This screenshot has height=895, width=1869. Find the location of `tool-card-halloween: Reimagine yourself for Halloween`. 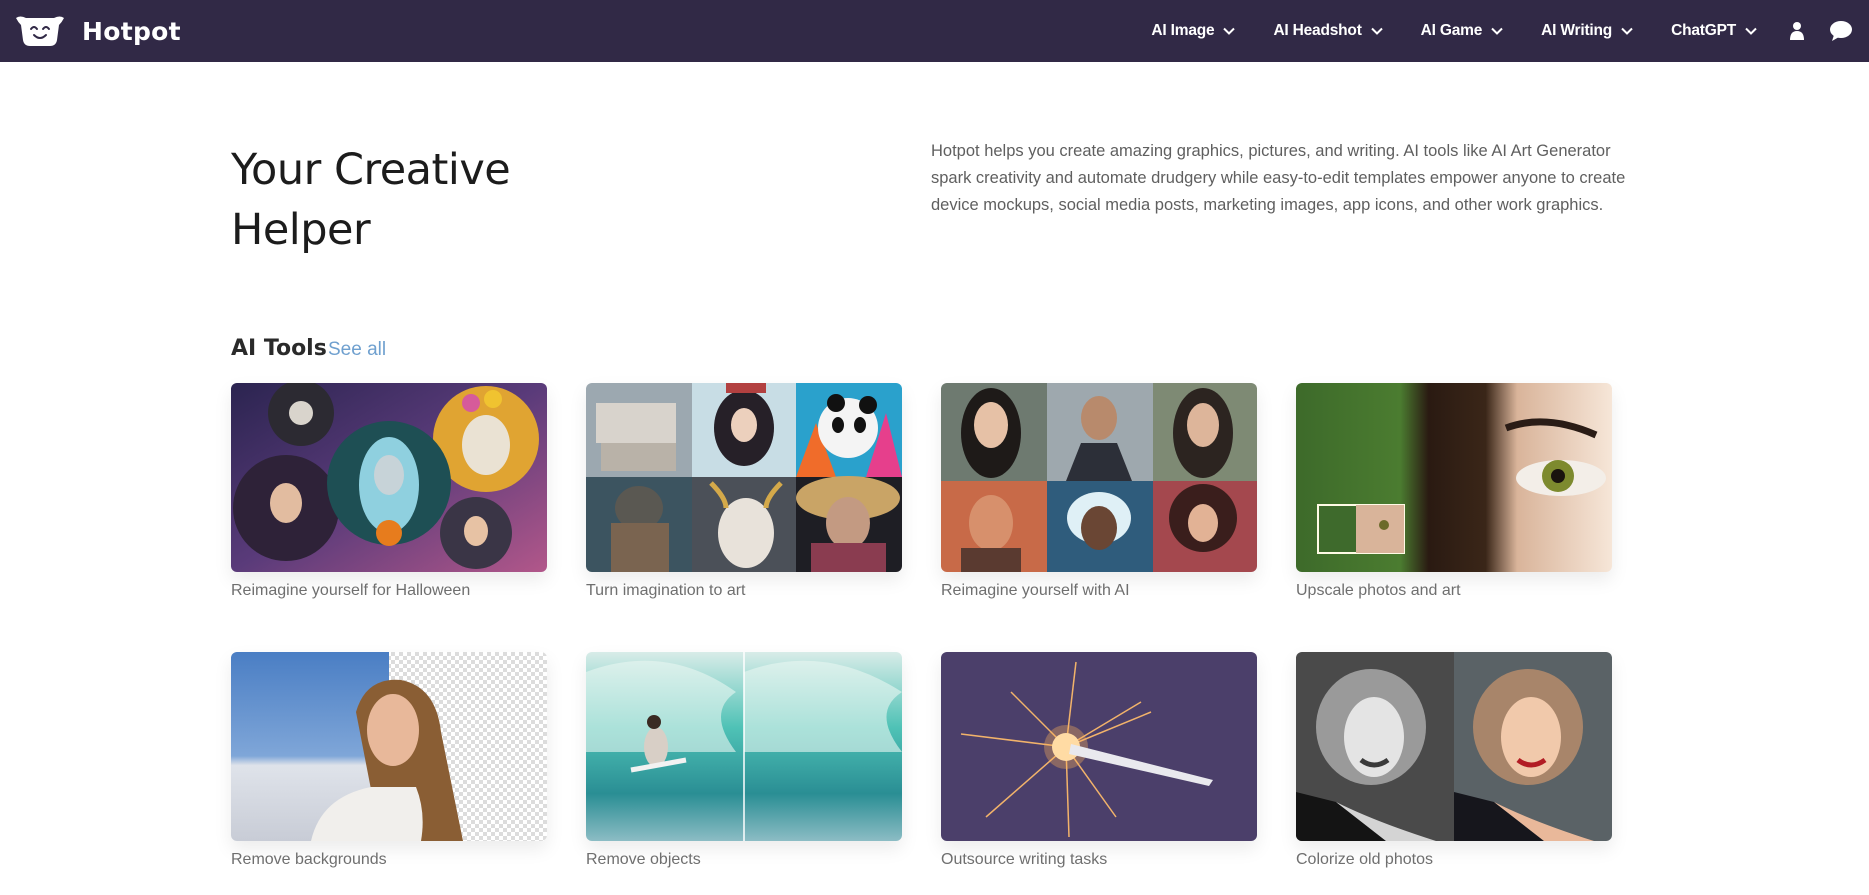

tool-card-halloween: Reimagine yourself for Halloween is located at coordinates (389, 491).